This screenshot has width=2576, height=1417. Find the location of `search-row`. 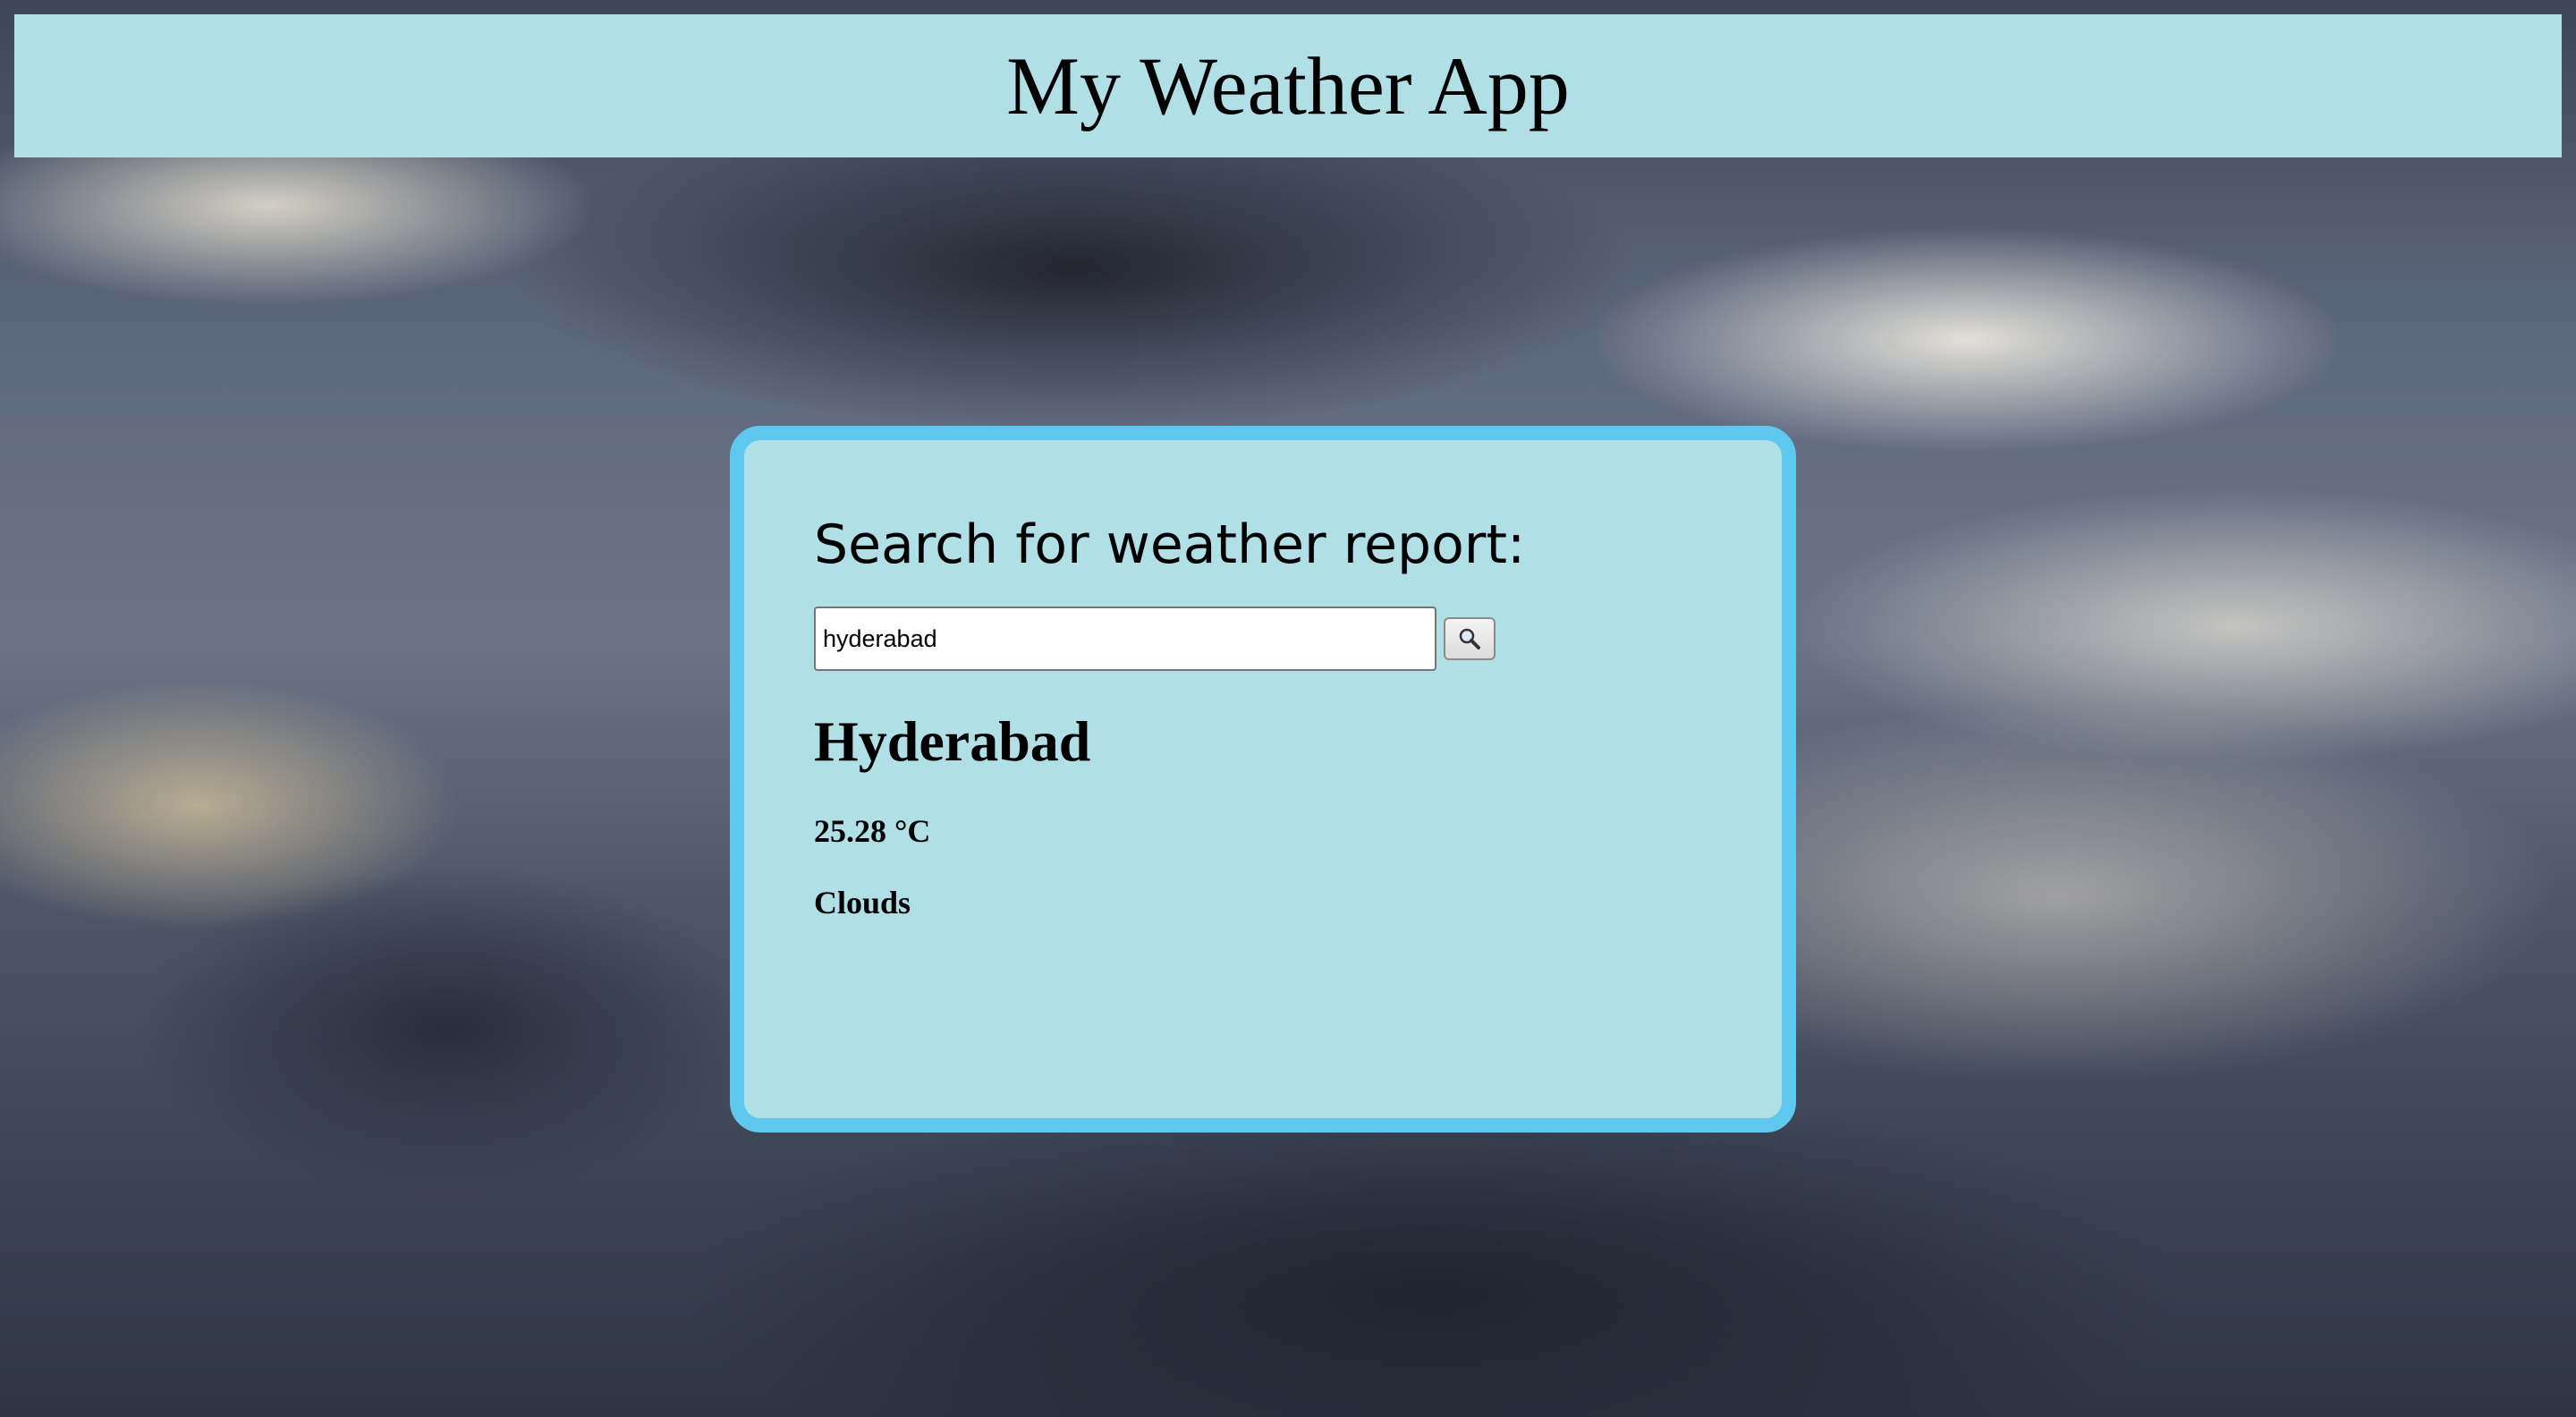

search-row is located at coordinates (1298, 639).